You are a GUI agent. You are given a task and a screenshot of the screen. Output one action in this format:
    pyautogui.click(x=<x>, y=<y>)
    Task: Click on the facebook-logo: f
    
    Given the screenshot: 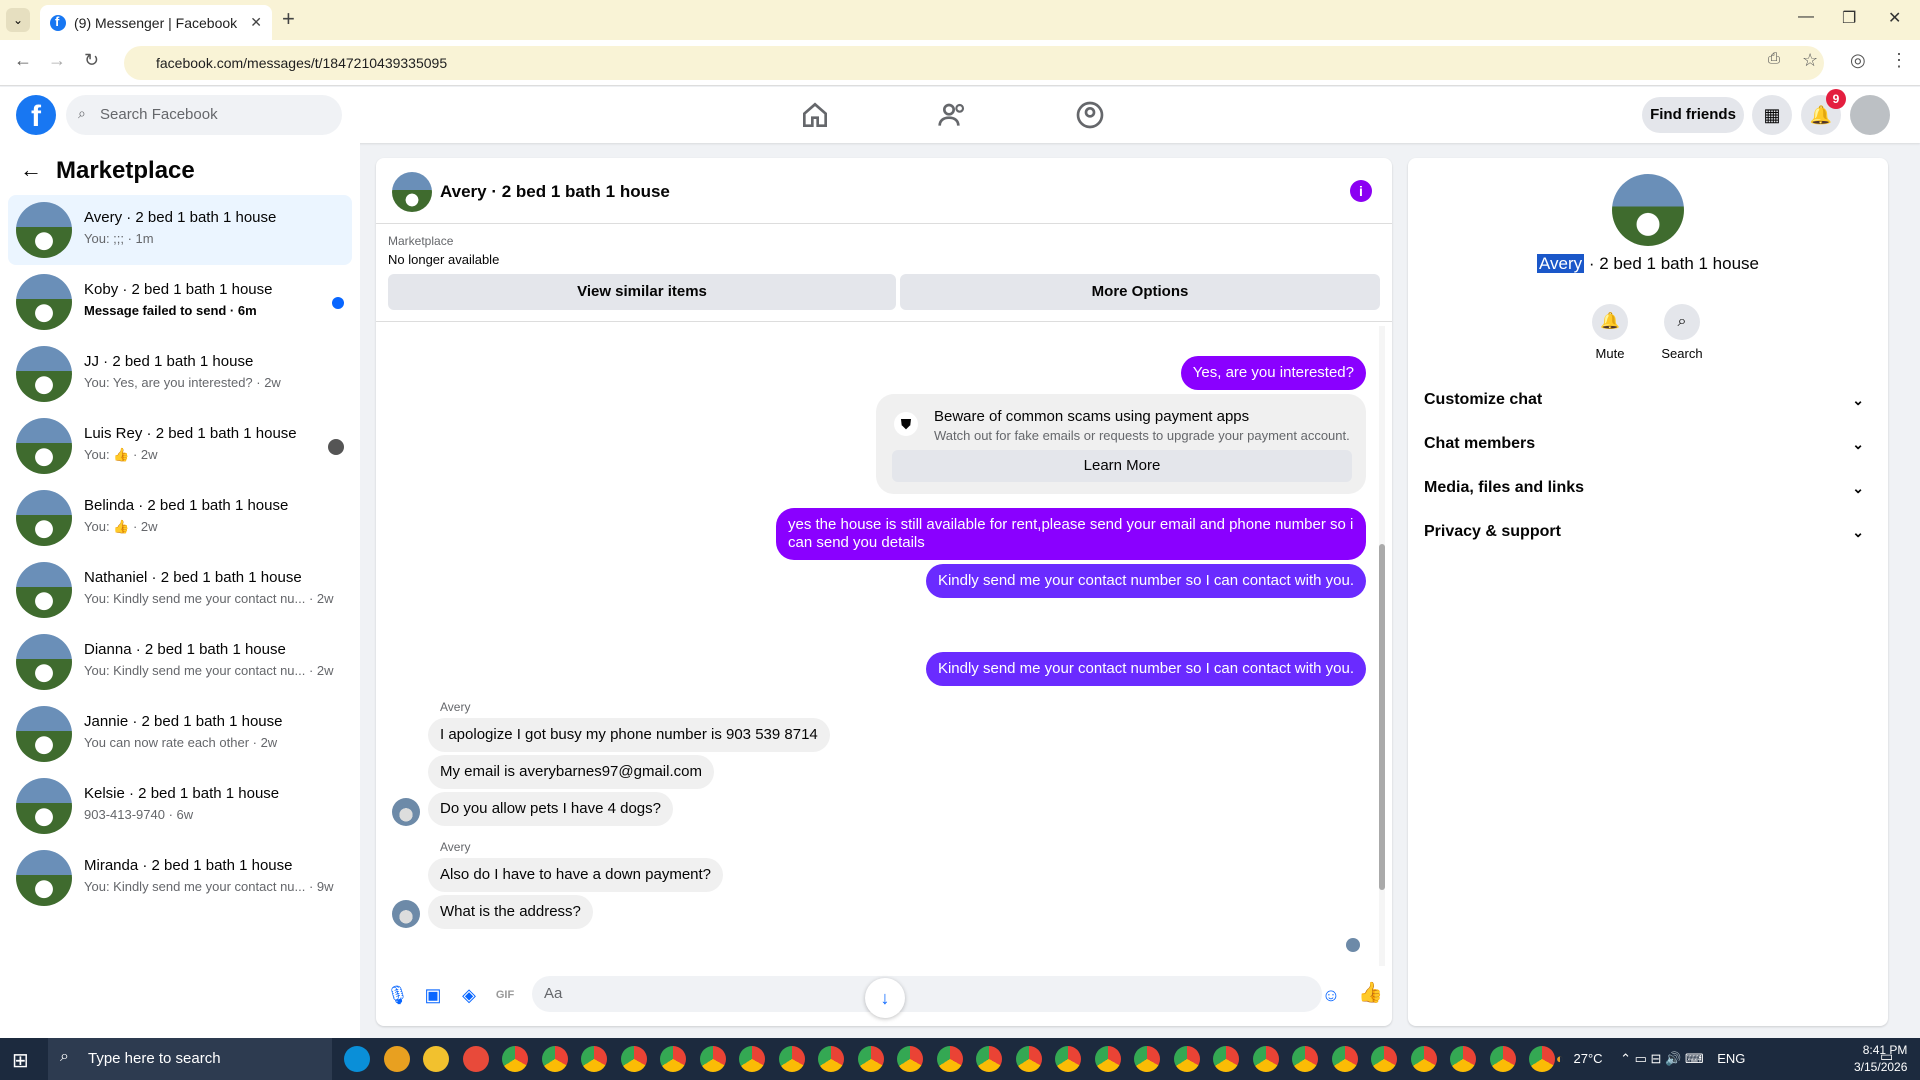 What is the action you would take?
    pyautogui.click(x=36, y=115)
    